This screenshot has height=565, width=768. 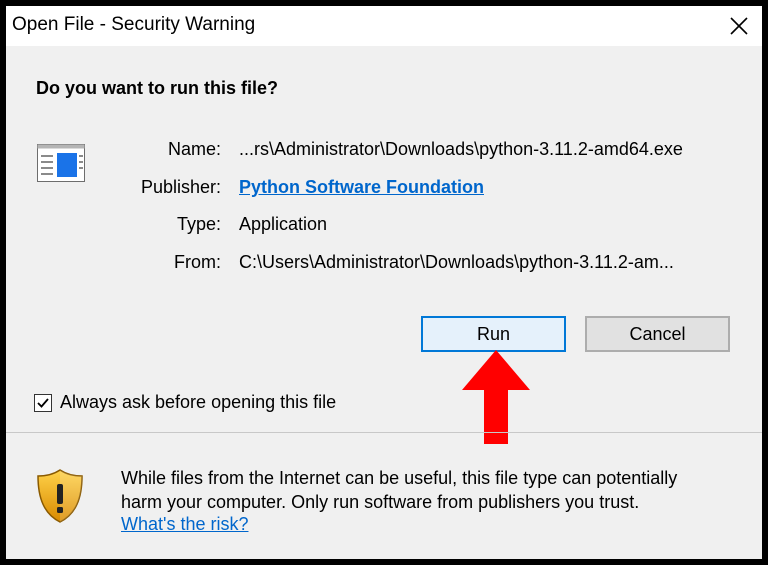 I want to click on type-label: Type:, so click(x=198, y=224).